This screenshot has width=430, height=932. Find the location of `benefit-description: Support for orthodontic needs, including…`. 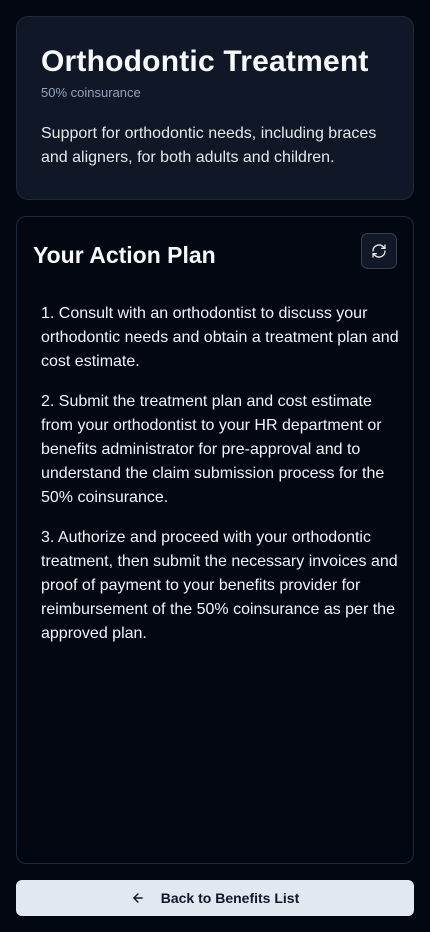

benefit-description: Support for orthodontic needs, including… is located at coordinates (209, 145).